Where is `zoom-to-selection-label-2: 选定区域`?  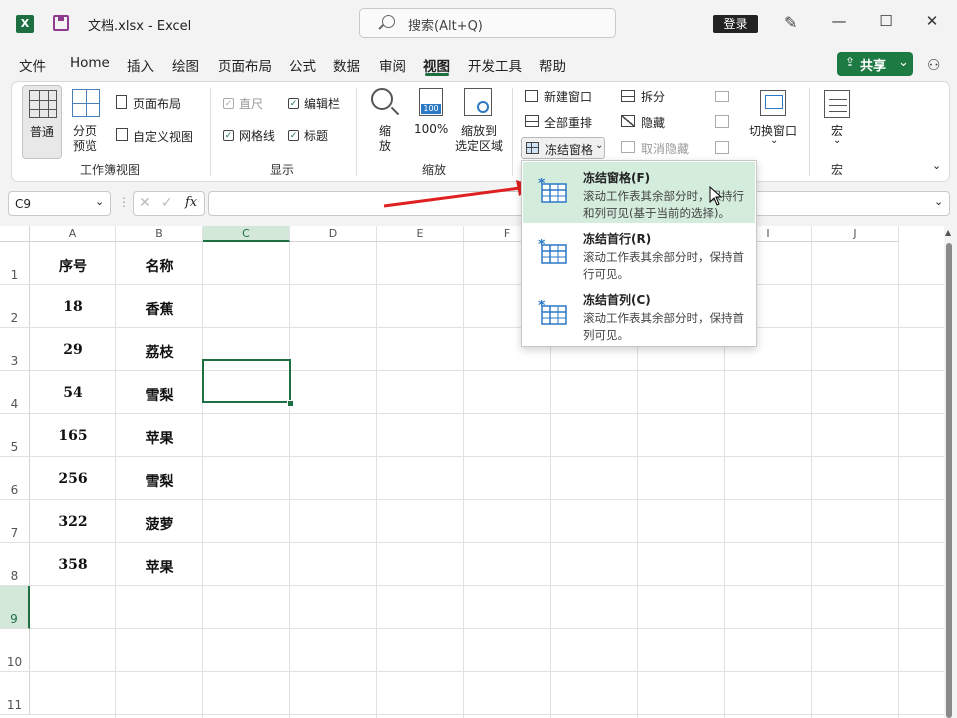 zoom-to-selection-label-2: 选定区域 is located at coordinates (479, 145).